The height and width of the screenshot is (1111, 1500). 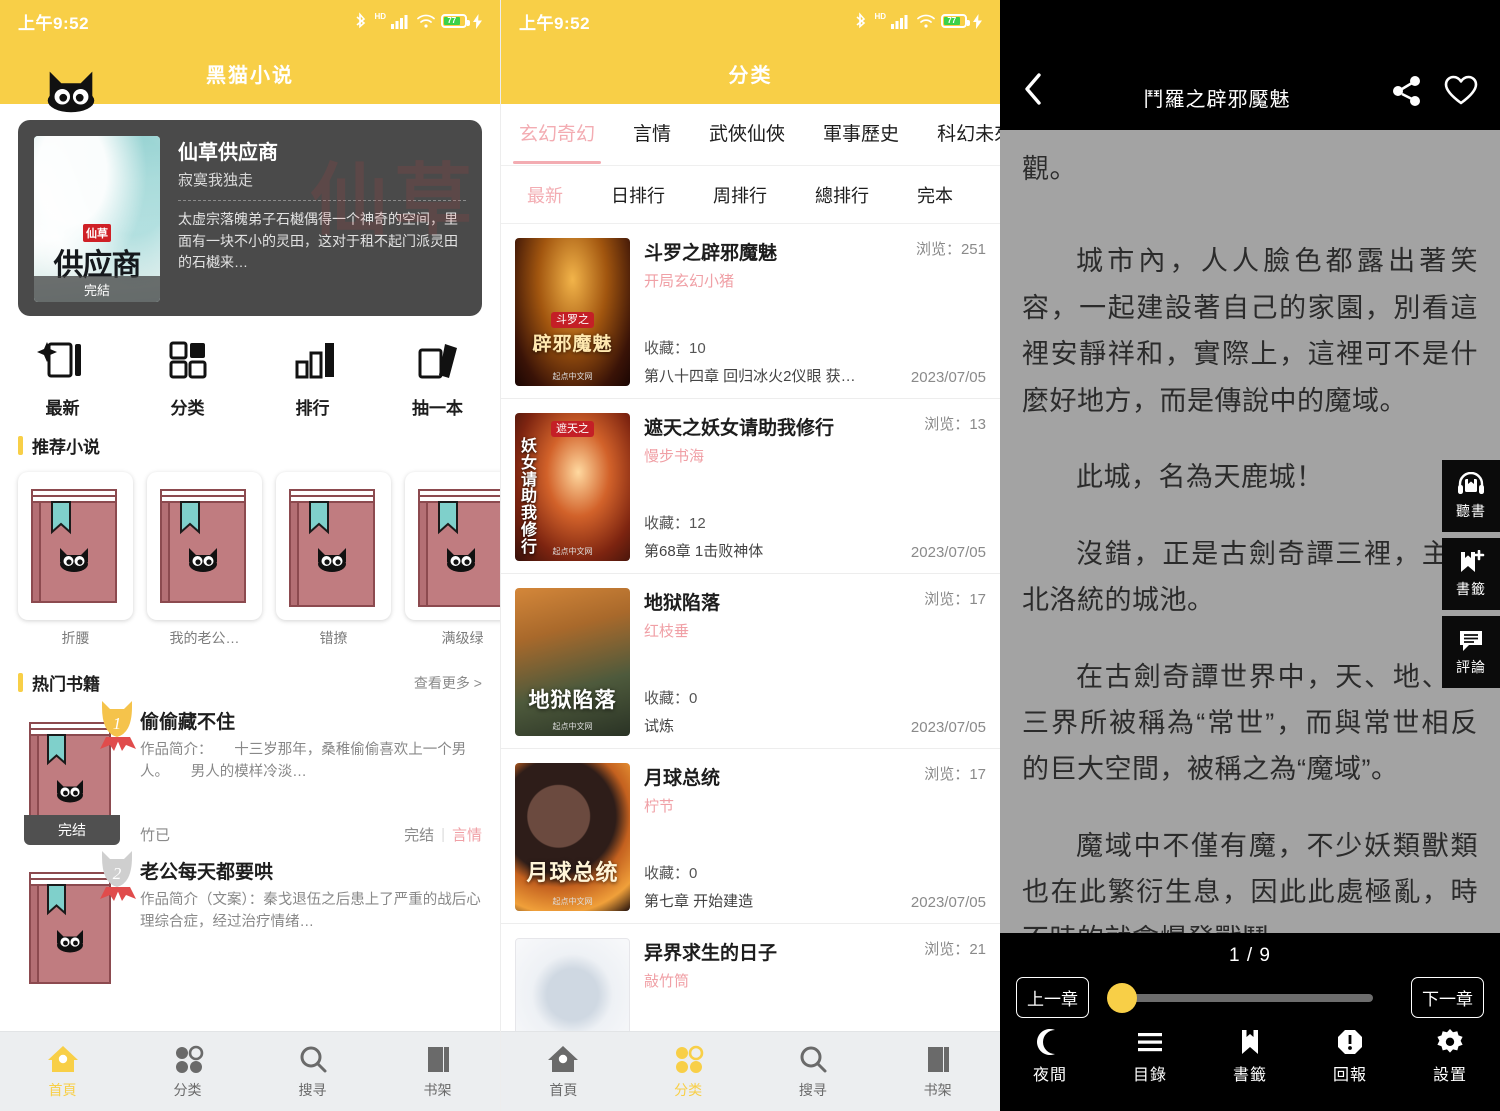 What do you see at coordinates (71, 92) in the screenshot?
I see `black-cat-logo-icon` at bounding box center [71, 92].